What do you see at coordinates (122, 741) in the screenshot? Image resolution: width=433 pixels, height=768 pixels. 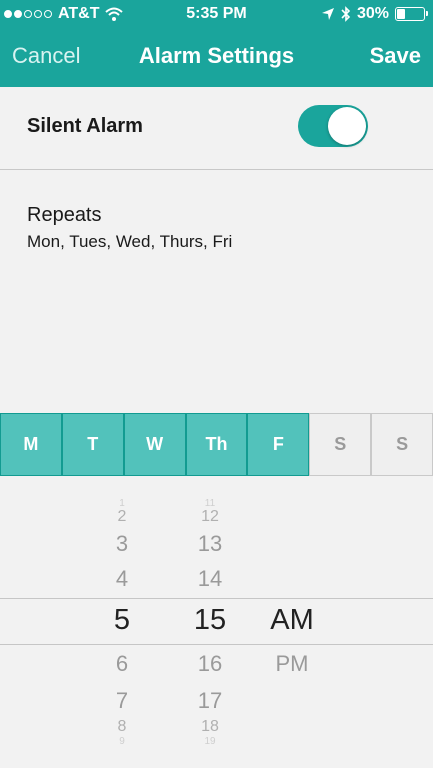 I see `picker-hour-value: 9` at bounding box center [122, 741].